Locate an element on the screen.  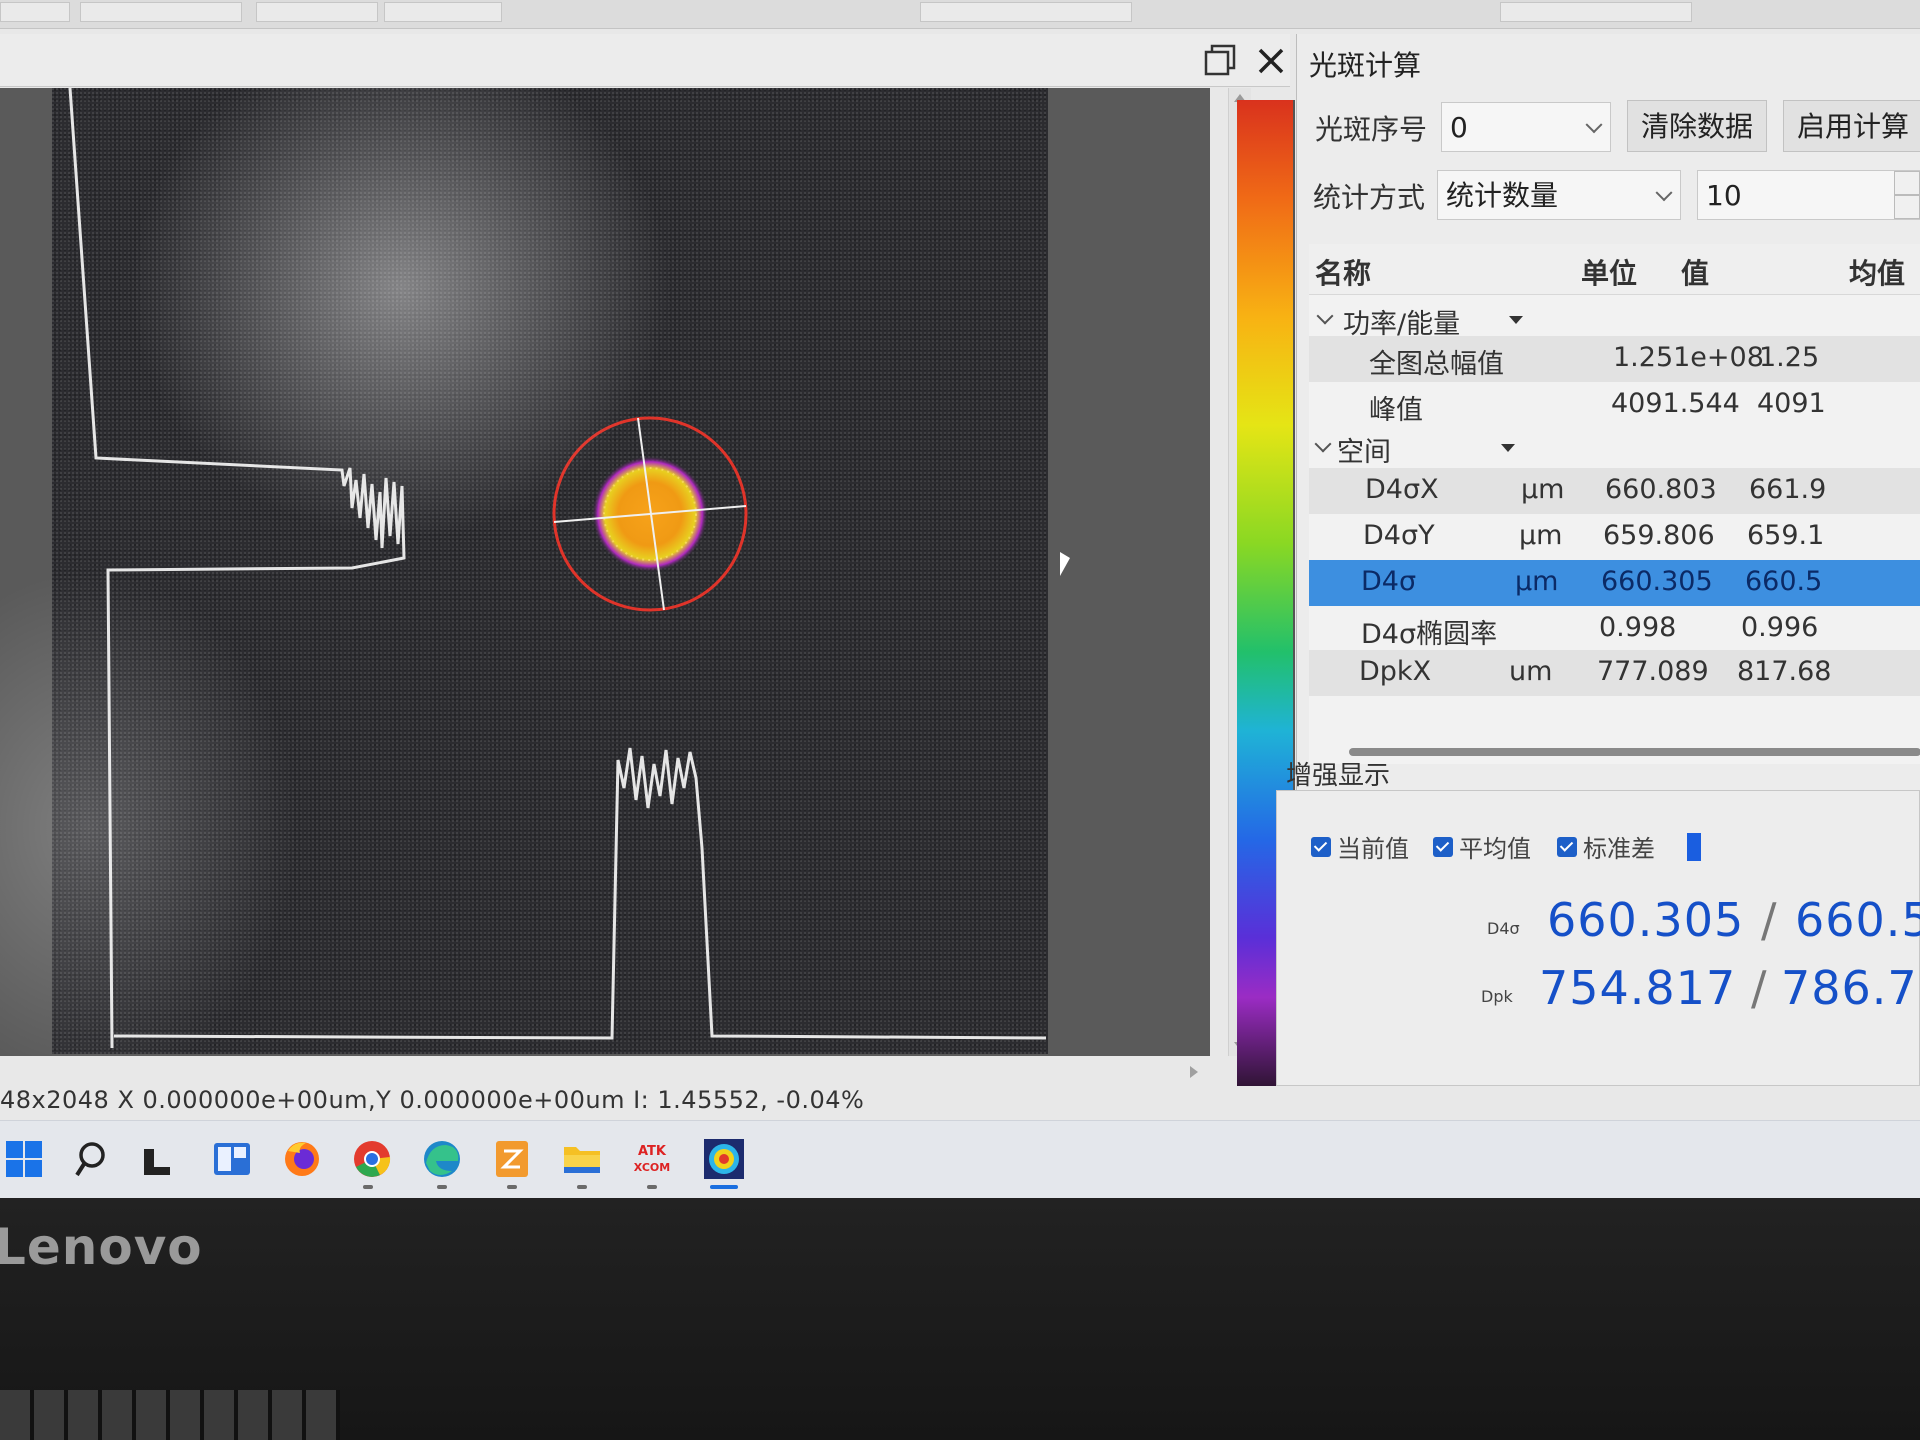
chevron-down-icon is located at coordinates (1664, 193).